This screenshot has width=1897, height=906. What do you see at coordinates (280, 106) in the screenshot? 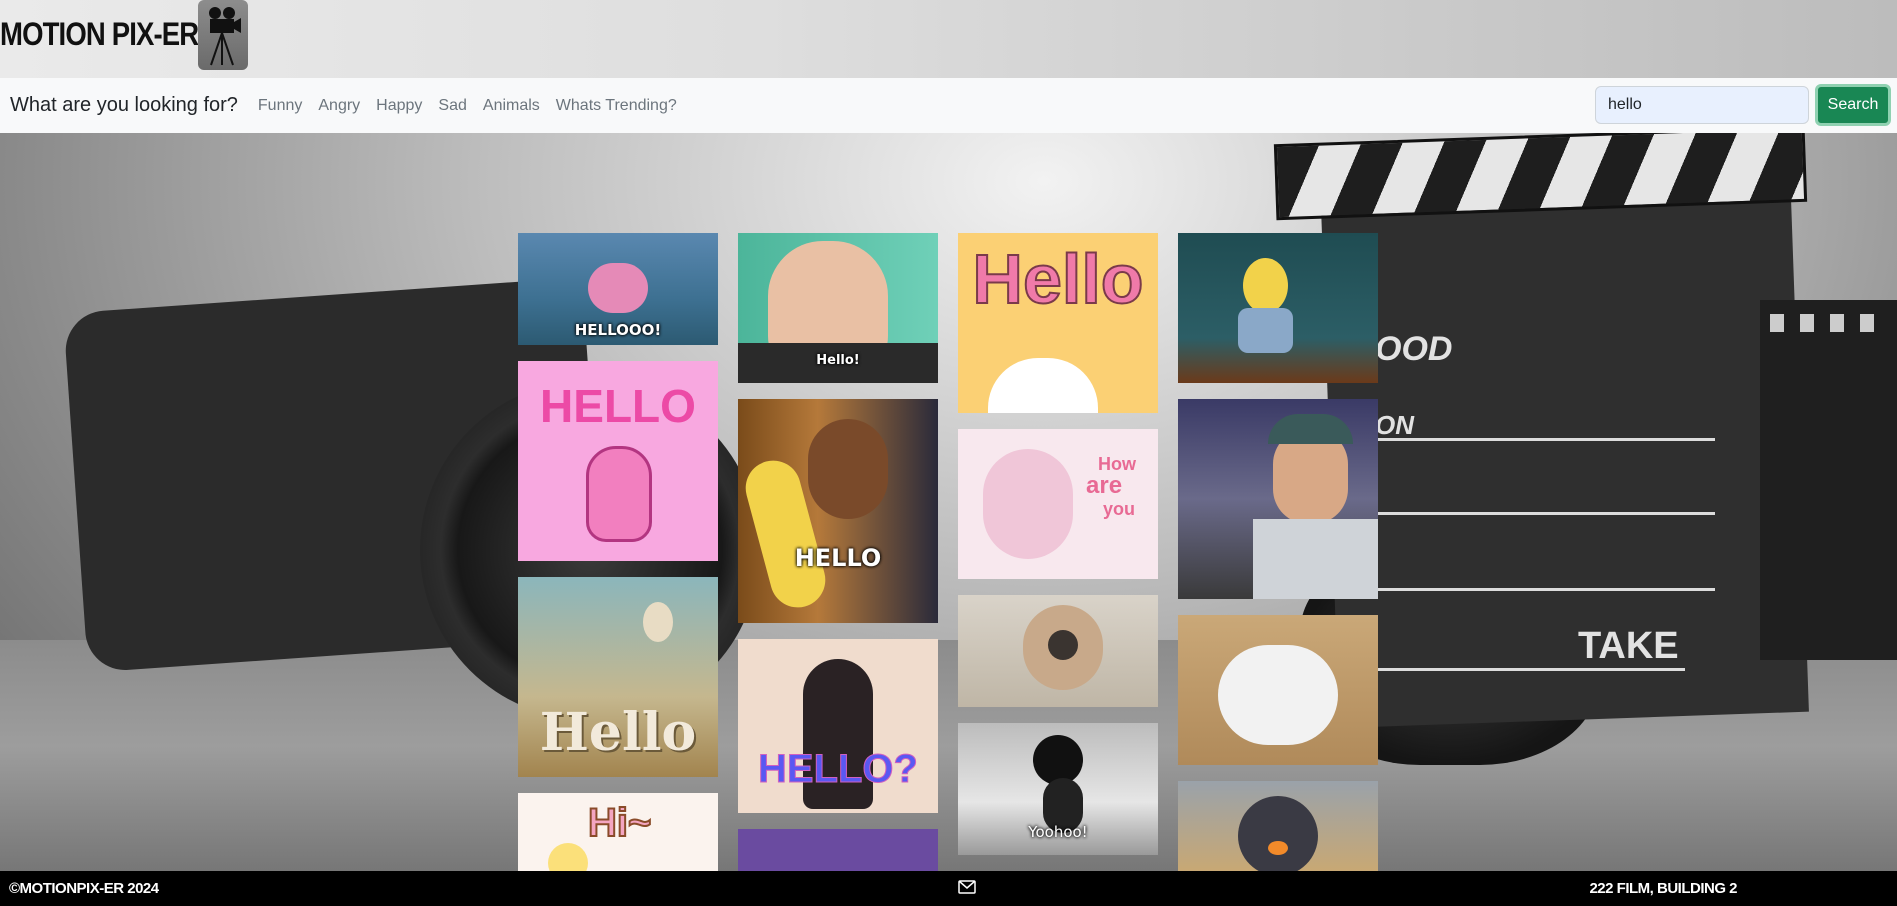
I see `nav-link-funny: Funny` at bounding box center [280, 106].